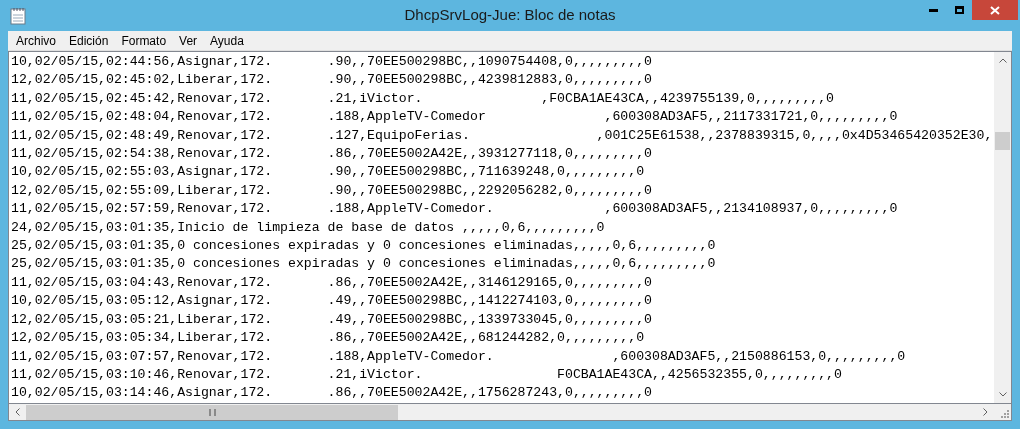 Image resolution: width=1020 pixels, height=429 pixels. Describe the element at coordinates (510, 15) in the screenshot. I see `window-title: DhcpSrvLog-Jue: Bloc de notas` at that location.